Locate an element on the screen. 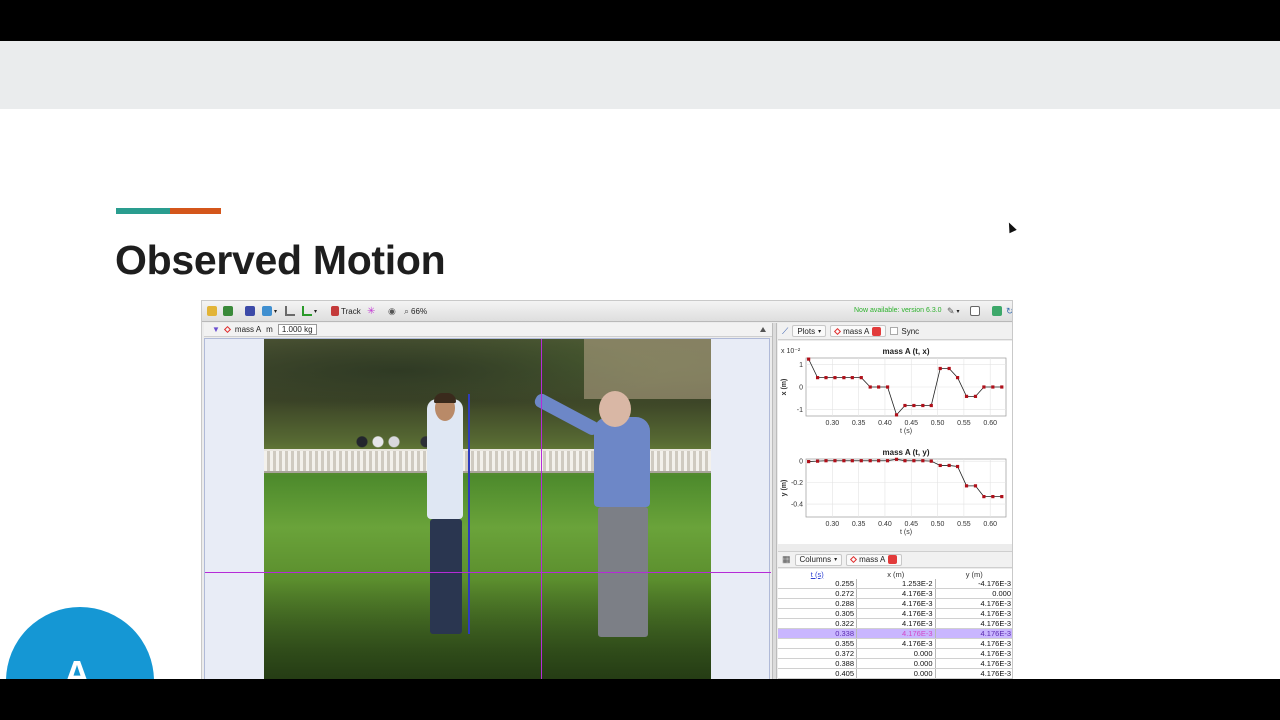 The height and width of the screenshot is (720, 1280). grid-button is located at coordinates (997, 311).